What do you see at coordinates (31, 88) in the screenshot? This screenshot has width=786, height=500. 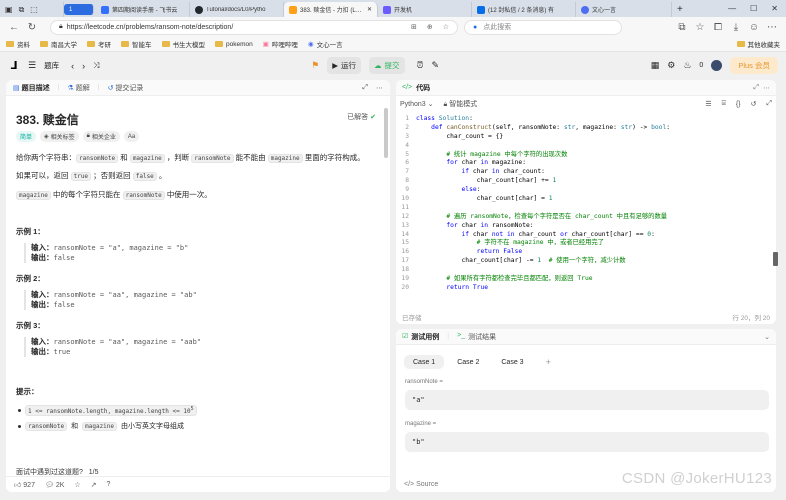 I see `tab-description: ▤ 题目描述` at bounding box center [31, 88].